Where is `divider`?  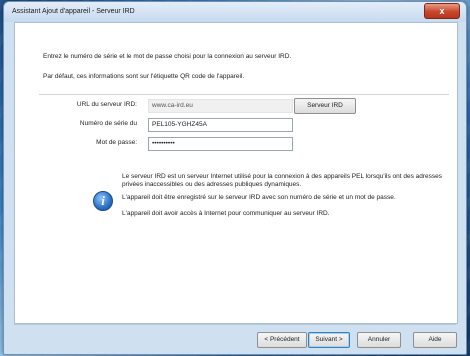
divider is located at coordinates (244, 94).